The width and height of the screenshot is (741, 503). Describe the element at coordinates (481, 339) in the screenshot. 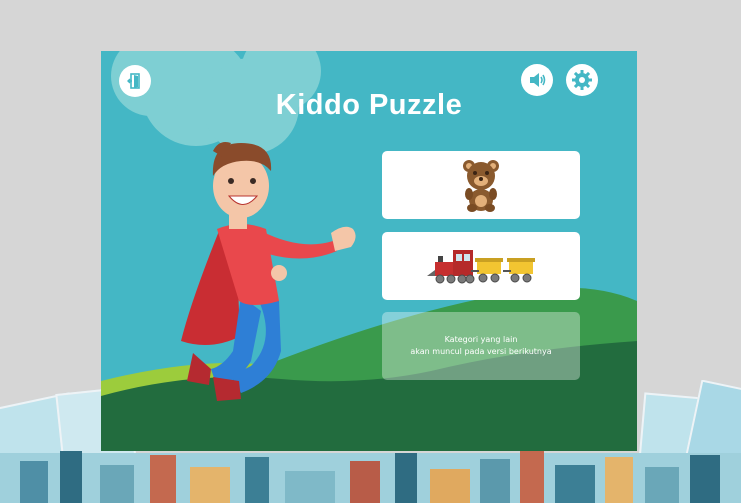

I see `coming-soon-line1: Kategori yang lain` at that location.